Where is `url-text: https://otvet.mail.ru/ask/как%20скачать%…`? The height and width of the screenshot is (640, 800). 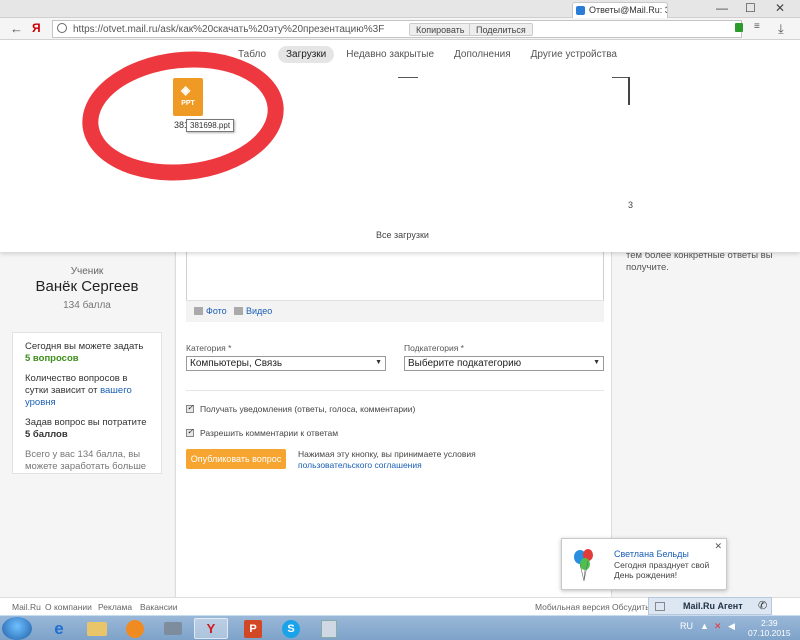 url-text: https://otvet.mail.ru/ask/как%20скачать%… is located at coordinates (233, 29).